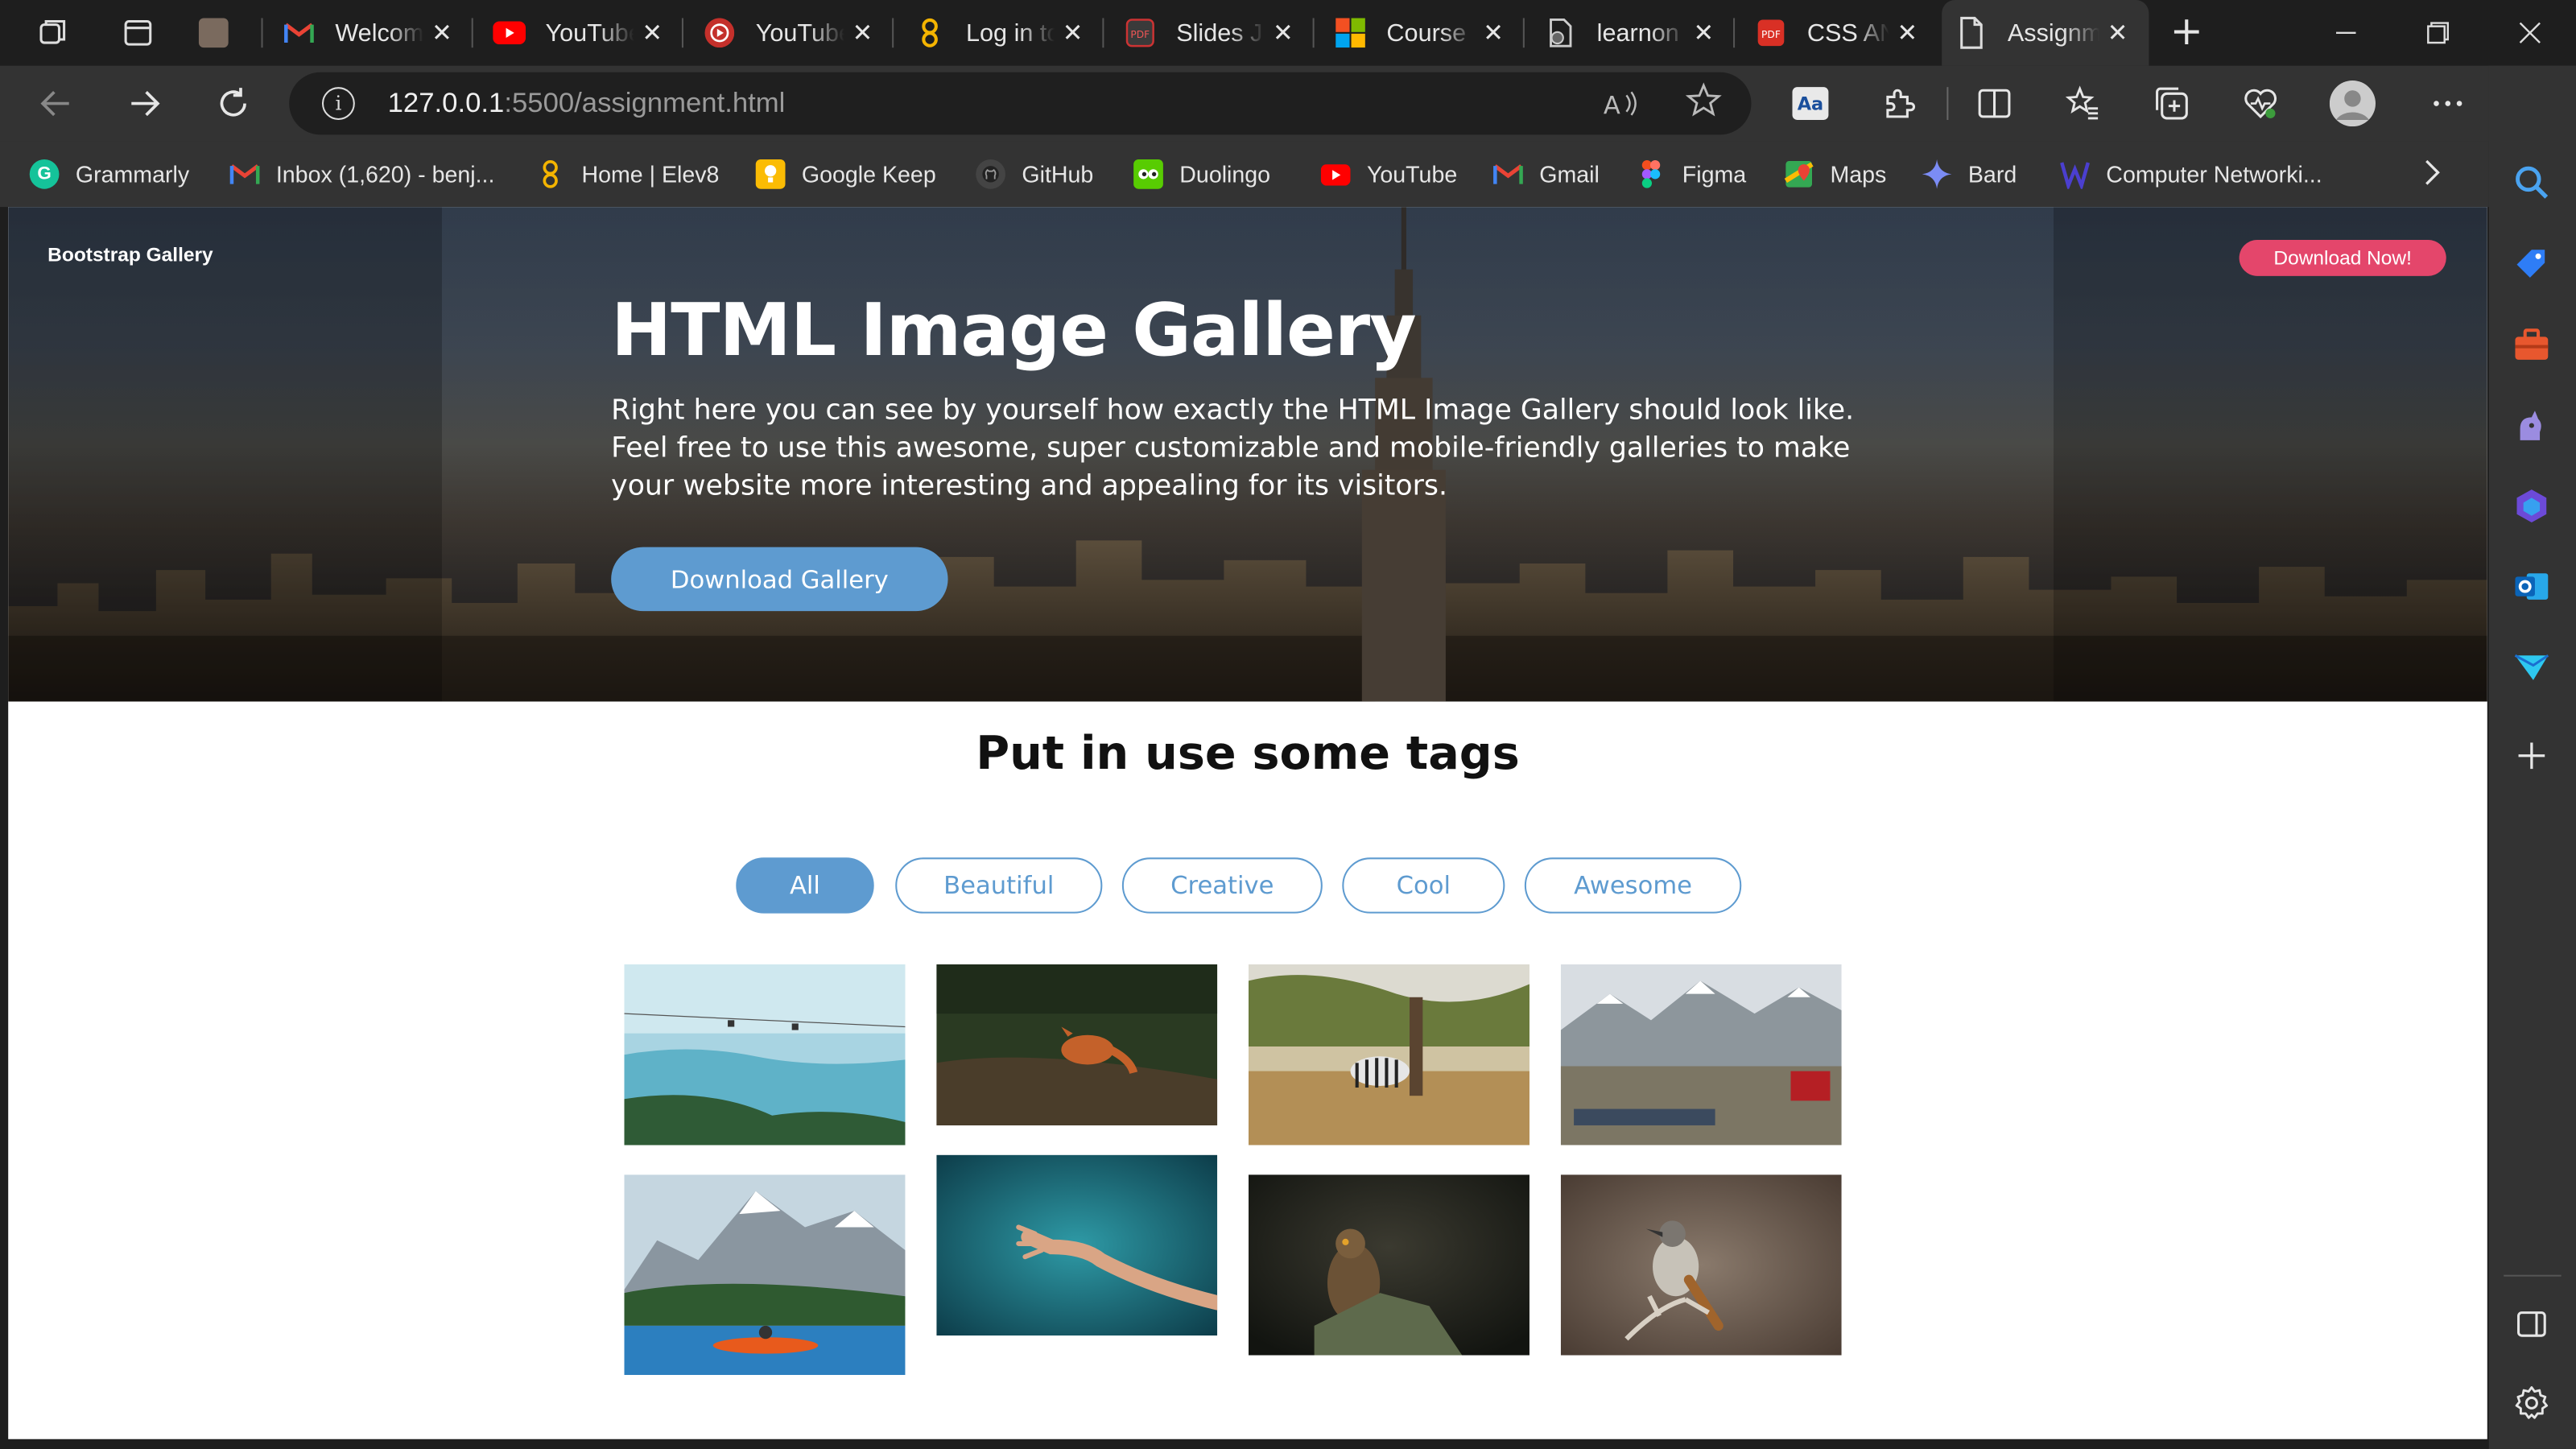  I want to click on tab-1: Welcome ✕, so click(371, 33).